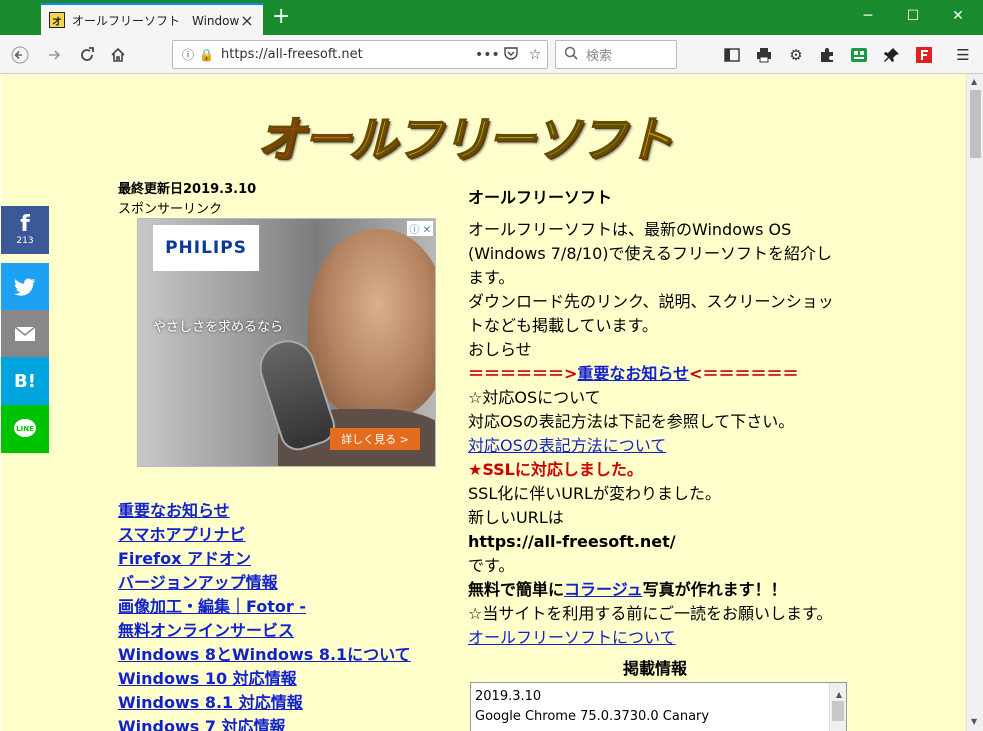 Image resolution: width=983 pixels, height=731 pixels. Describe the element at coordinates (500, 349) in the screenshot. I see `notice-label: おしらせ` at that location.